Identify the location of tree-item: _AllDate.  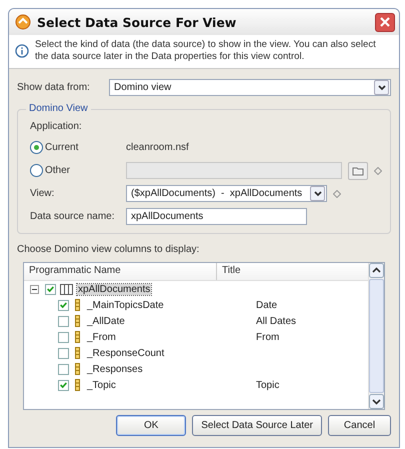
(106, 321).